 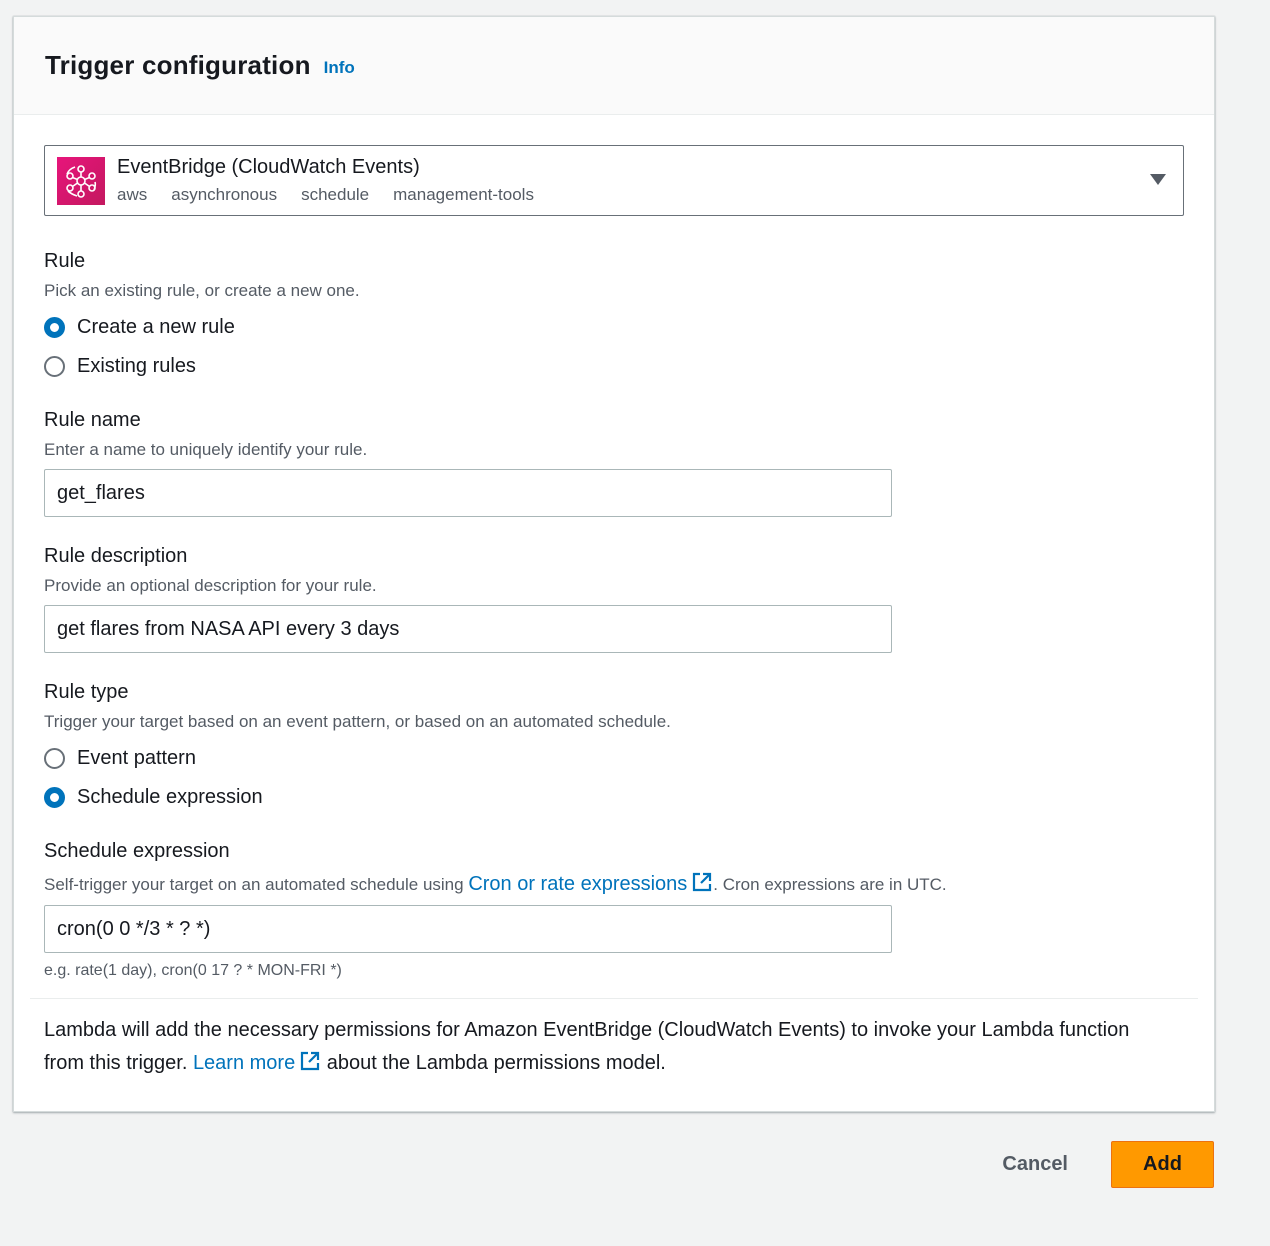 What do you see at coordinates (614, 797) in the screenshot?
I see `radio-schedule-expression: Schedule expression` at bounding box center [614, 797].